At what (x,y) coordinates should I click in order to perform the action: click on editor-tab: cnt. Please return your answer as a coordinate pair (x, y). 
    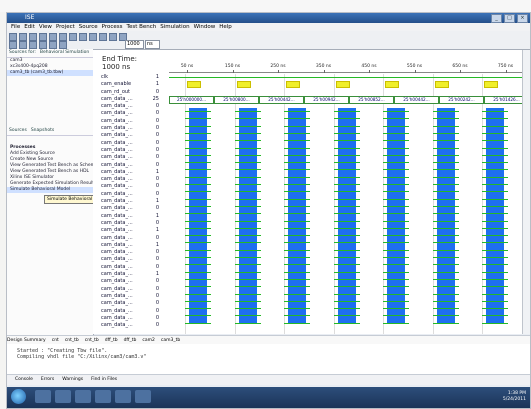
    Looking at the image, I should click on (55, 340).